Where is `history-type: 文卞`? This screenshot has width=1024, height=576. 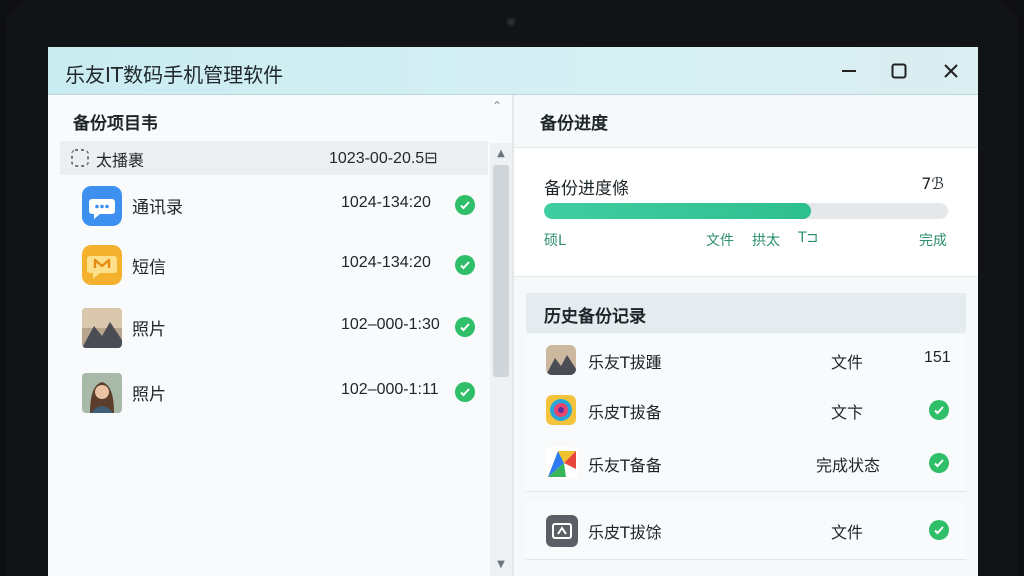
history-type: 文卞 is located at coordinates (847, 412).